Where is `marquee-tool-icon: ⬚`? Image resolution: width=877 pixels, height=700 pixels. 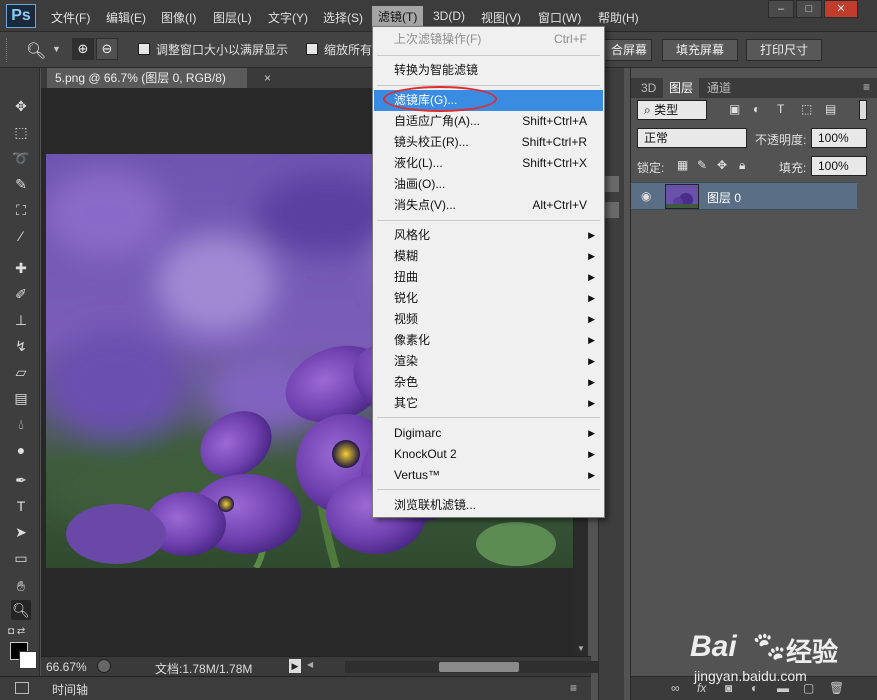 marquee-tool-icon: ⬚ is located at coordinates (21, 132).